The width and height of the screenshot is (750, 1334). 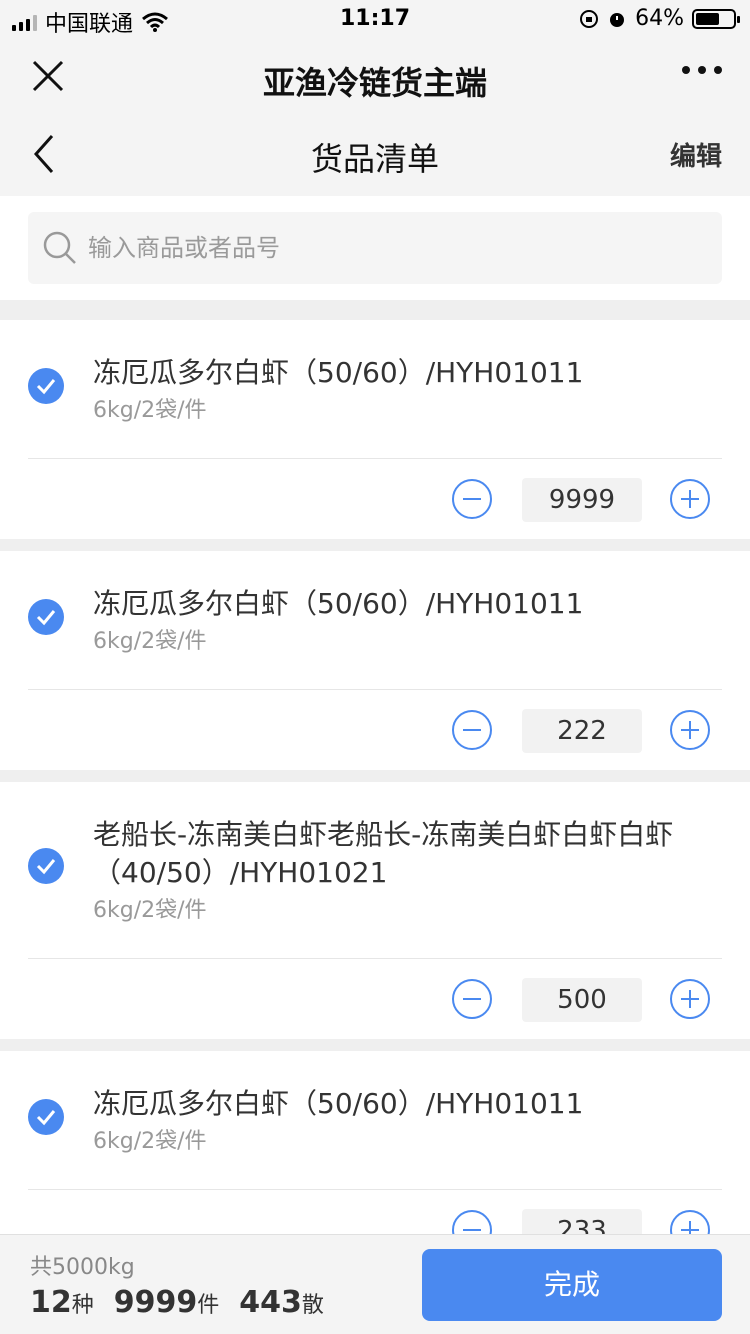 I want to click on quantity-input: 233, so click(x=582, y=1221).